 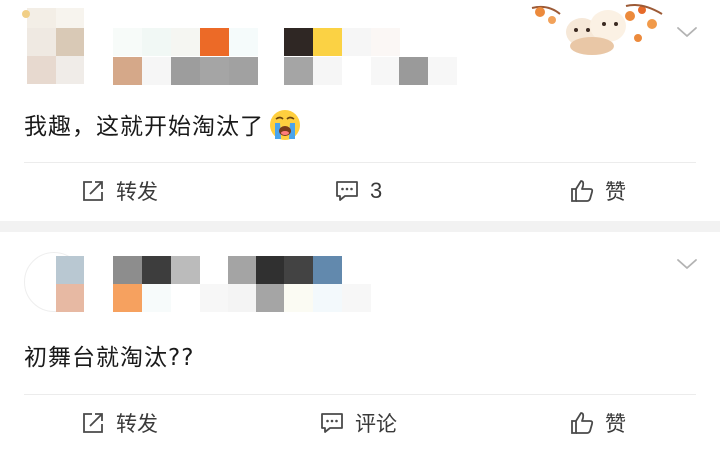 What do you see at coordinates (144, 127) in the screenshot?
I see `comment-text-body: 我趣，这就开始淘汰了` at bounding box center [144, 127].